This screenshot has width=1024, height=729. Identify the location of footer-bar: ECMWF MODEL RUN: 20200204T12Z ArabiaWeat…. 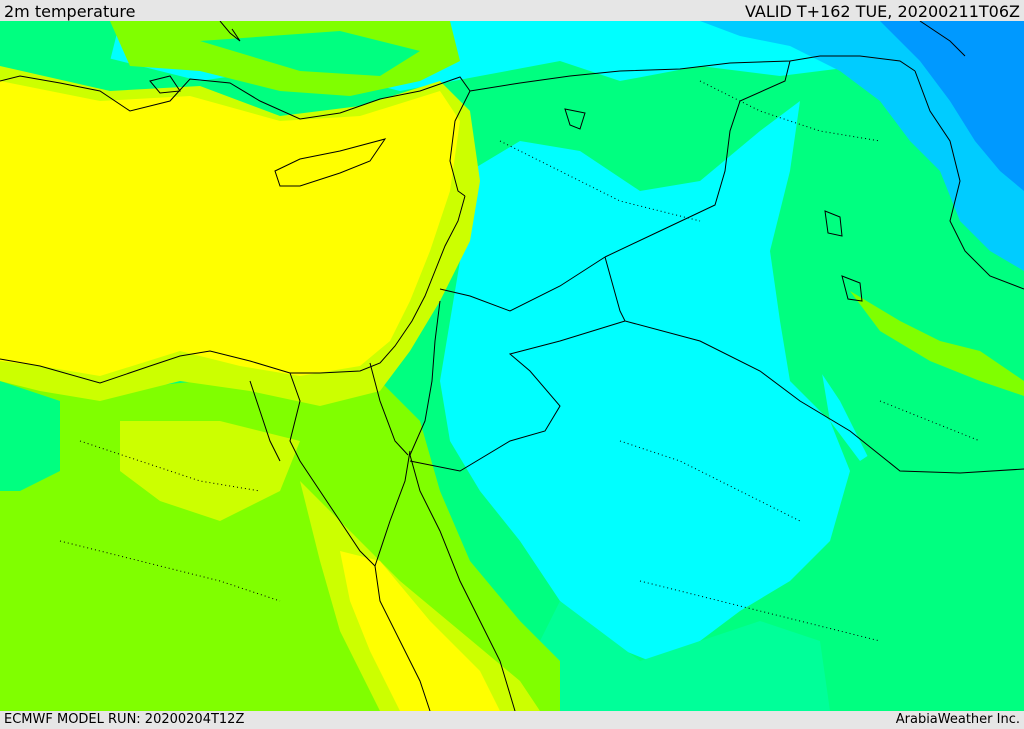
(512, 720).